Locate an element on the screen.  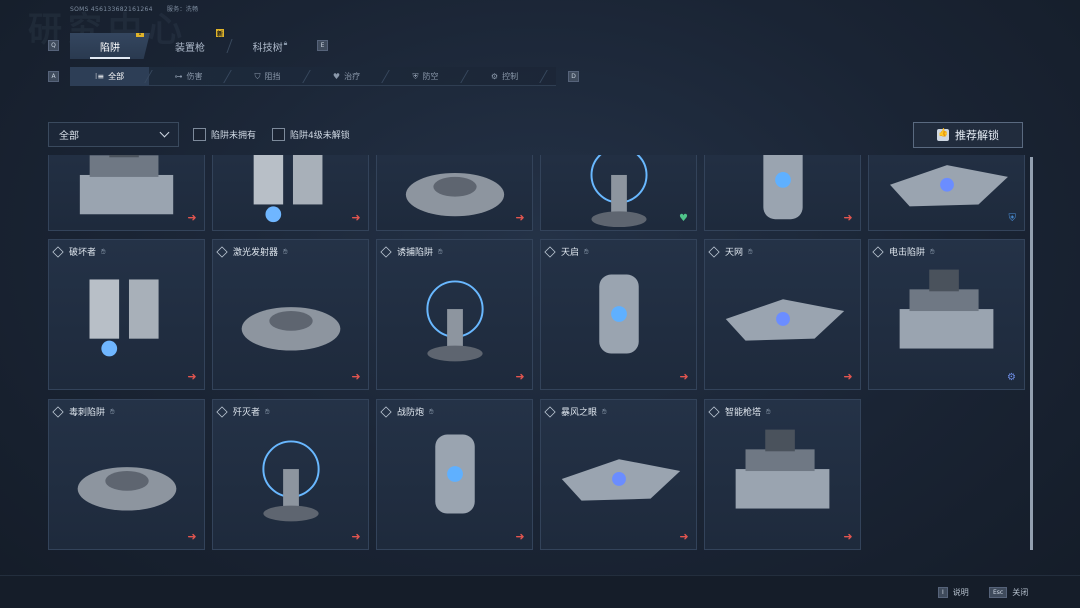
player-info: SOMS 456133682161264 服务：洗畅 is located at coordinates (140, 8).